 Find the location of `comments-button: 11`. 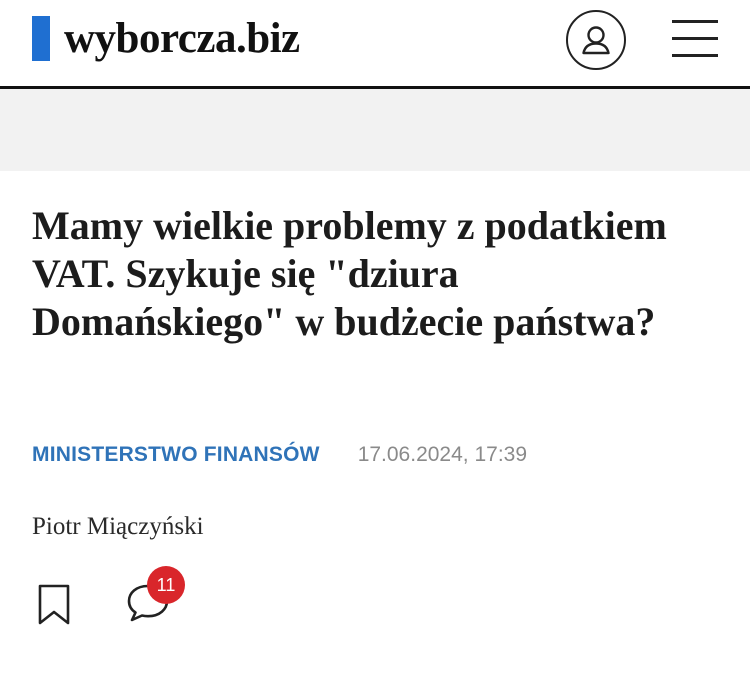

comments-button: 11 is located at coordinates (158, 596).